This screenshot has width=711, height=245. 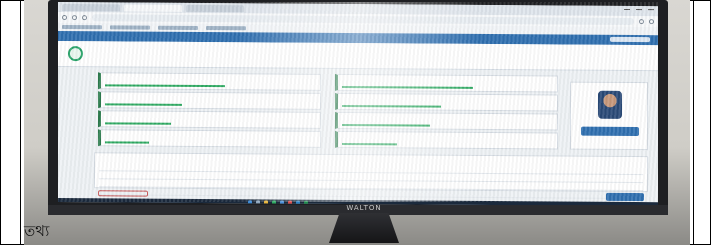 What do you see at coordinates (74, 18) in the screenshot?
I see `forward-icon` at bounding box center [74, 18].